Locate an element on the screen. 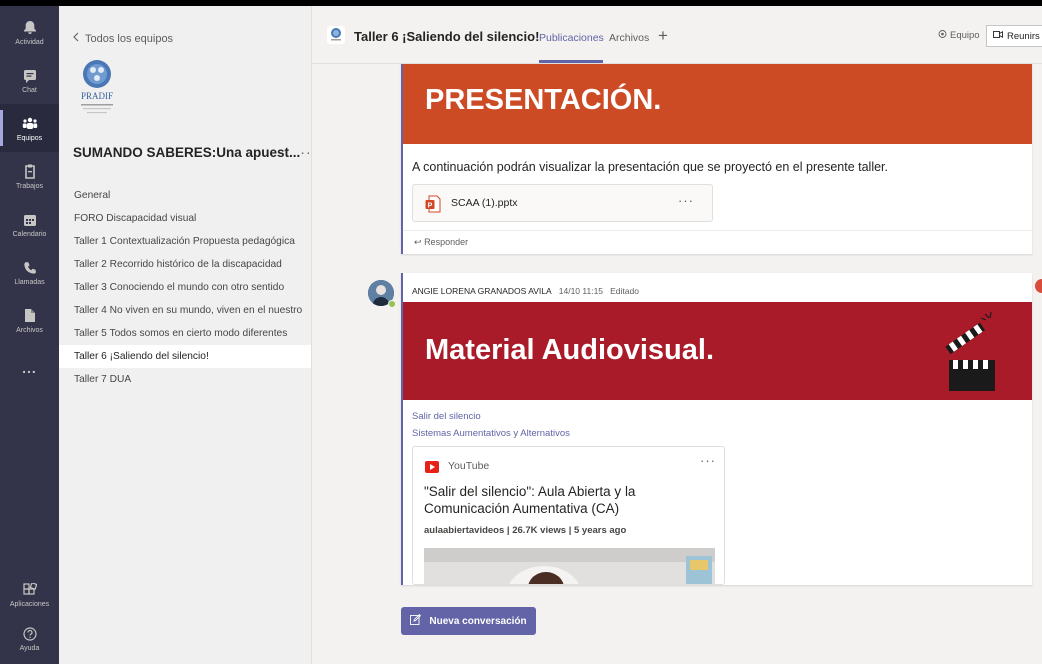 This screenshot has height=664, width=1042. assignments-icon is located at coordinates (30, 172).